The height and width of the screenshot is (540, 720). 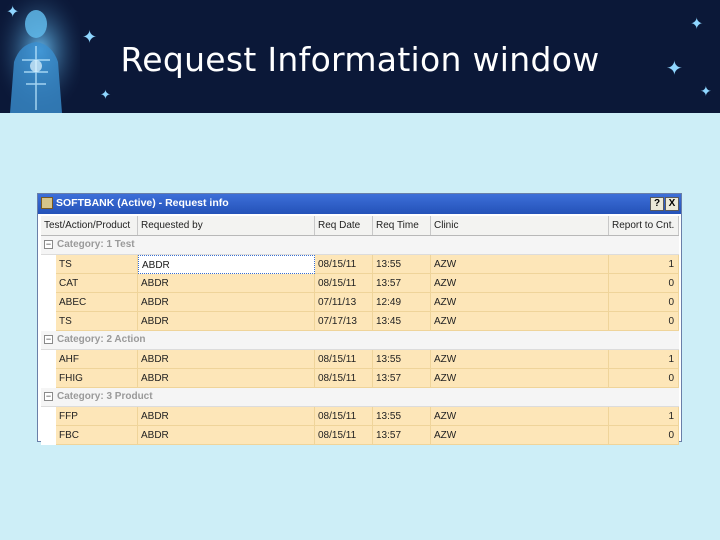 I want to click on category-group-action: − Category: 2 Action, so click(x=360, y=340).